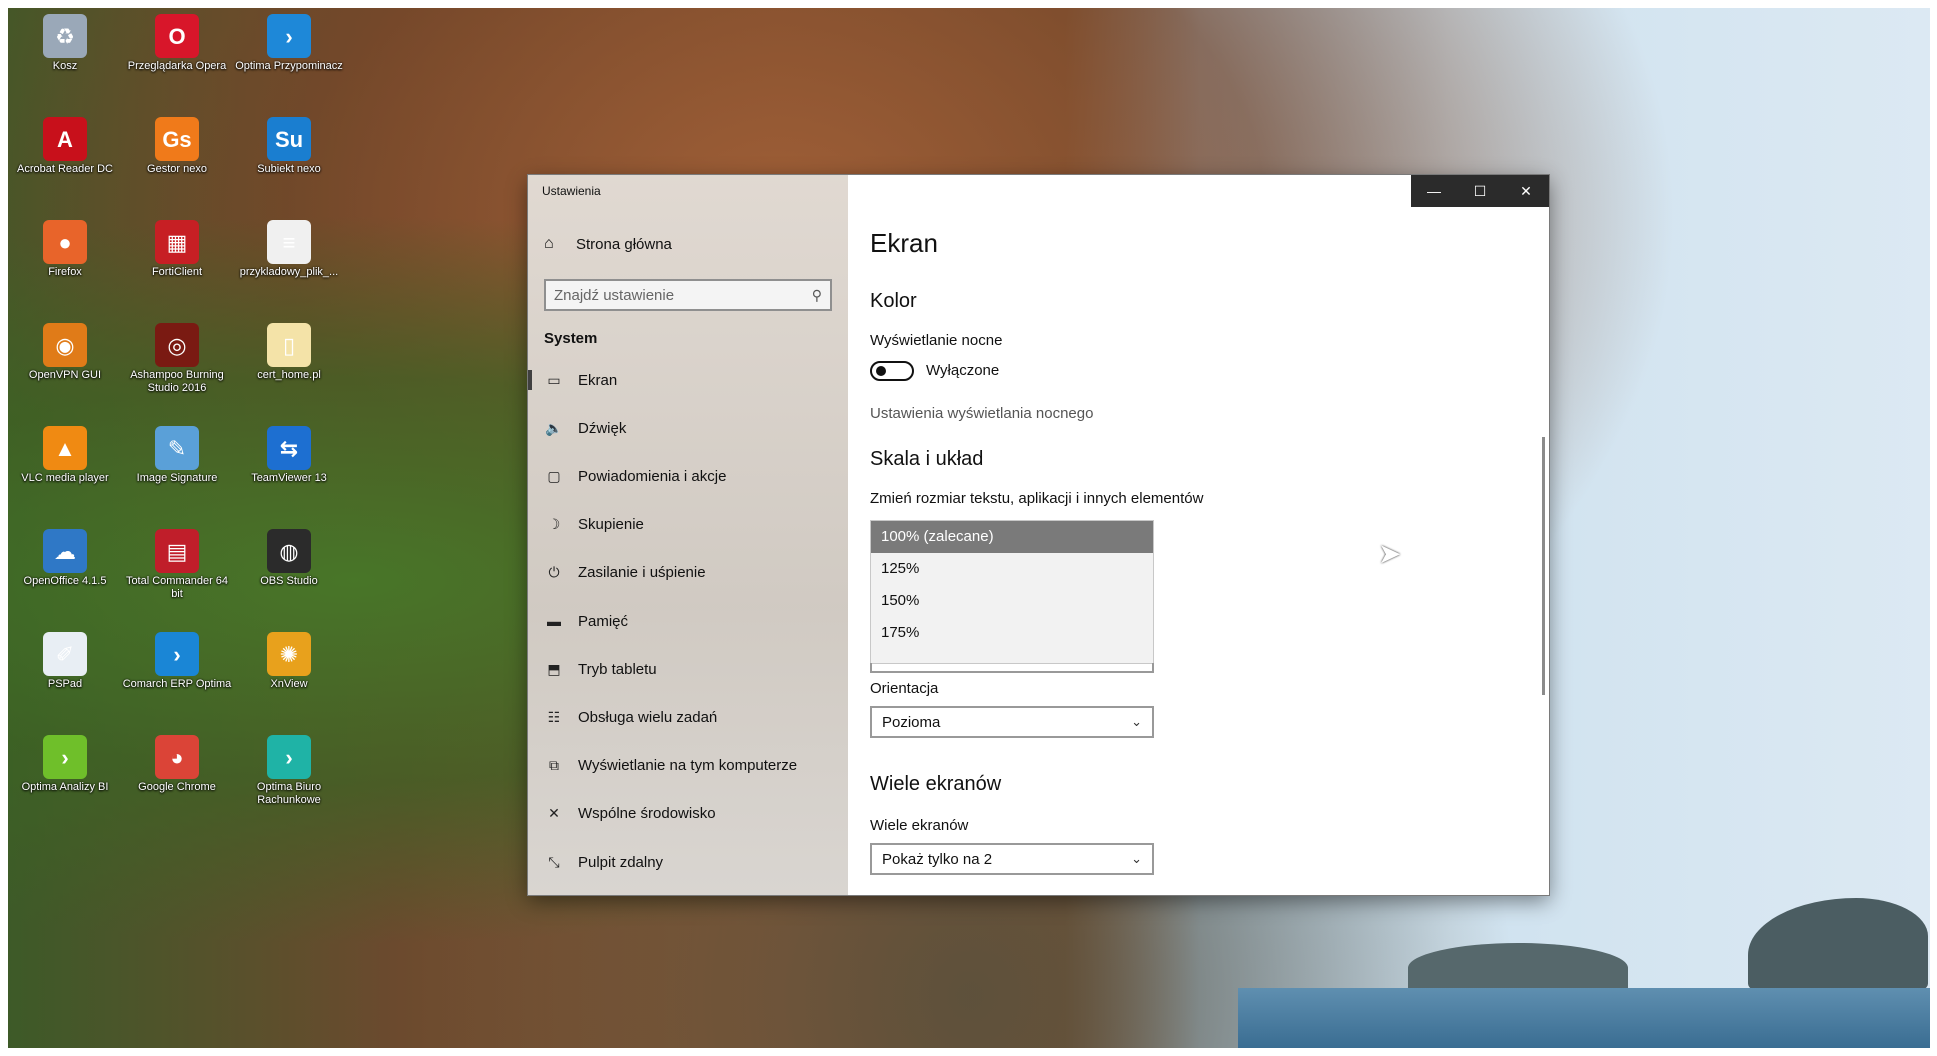  Describe the element at coordinates (554, 621) in the screenshot. I see `storage-icon: ▬` at that location.